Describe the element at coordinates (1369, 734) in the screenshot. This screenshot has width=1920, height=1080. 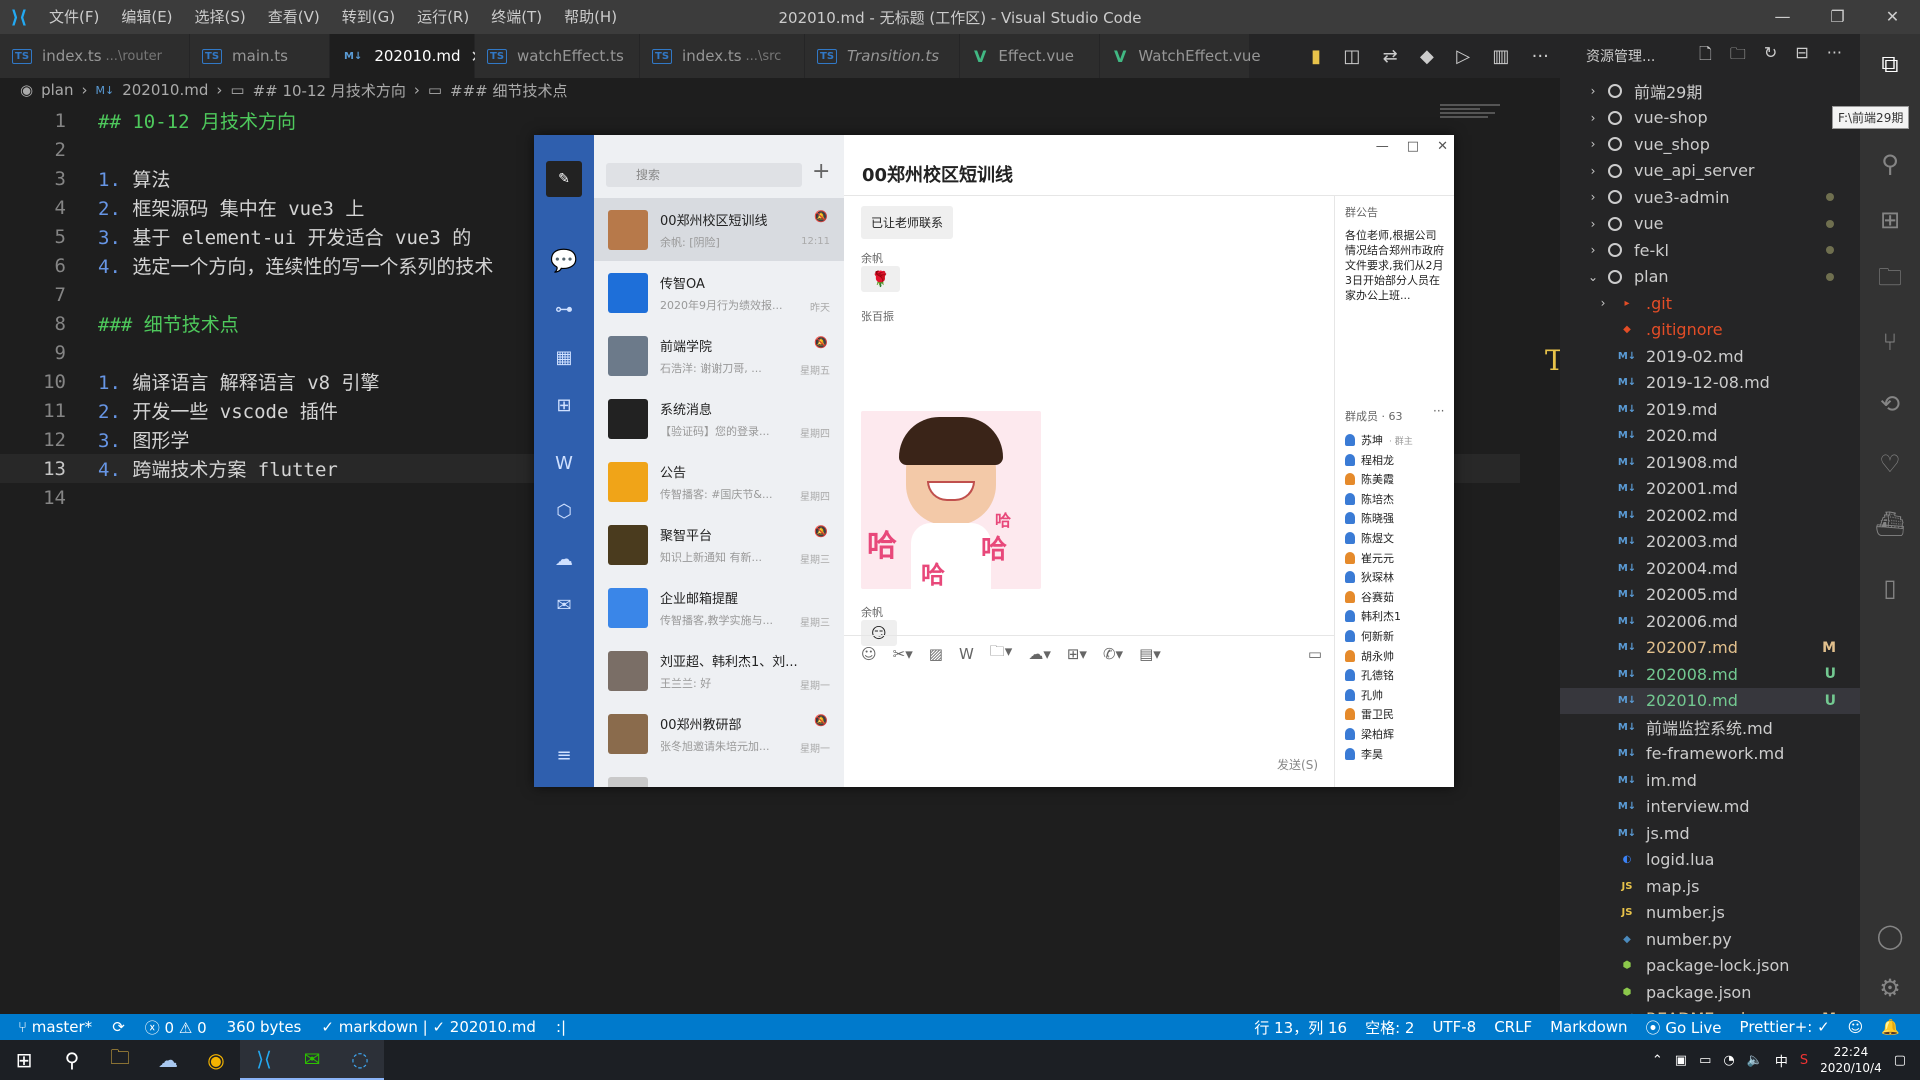
I see `group-member: 梁柏辉` at that location.